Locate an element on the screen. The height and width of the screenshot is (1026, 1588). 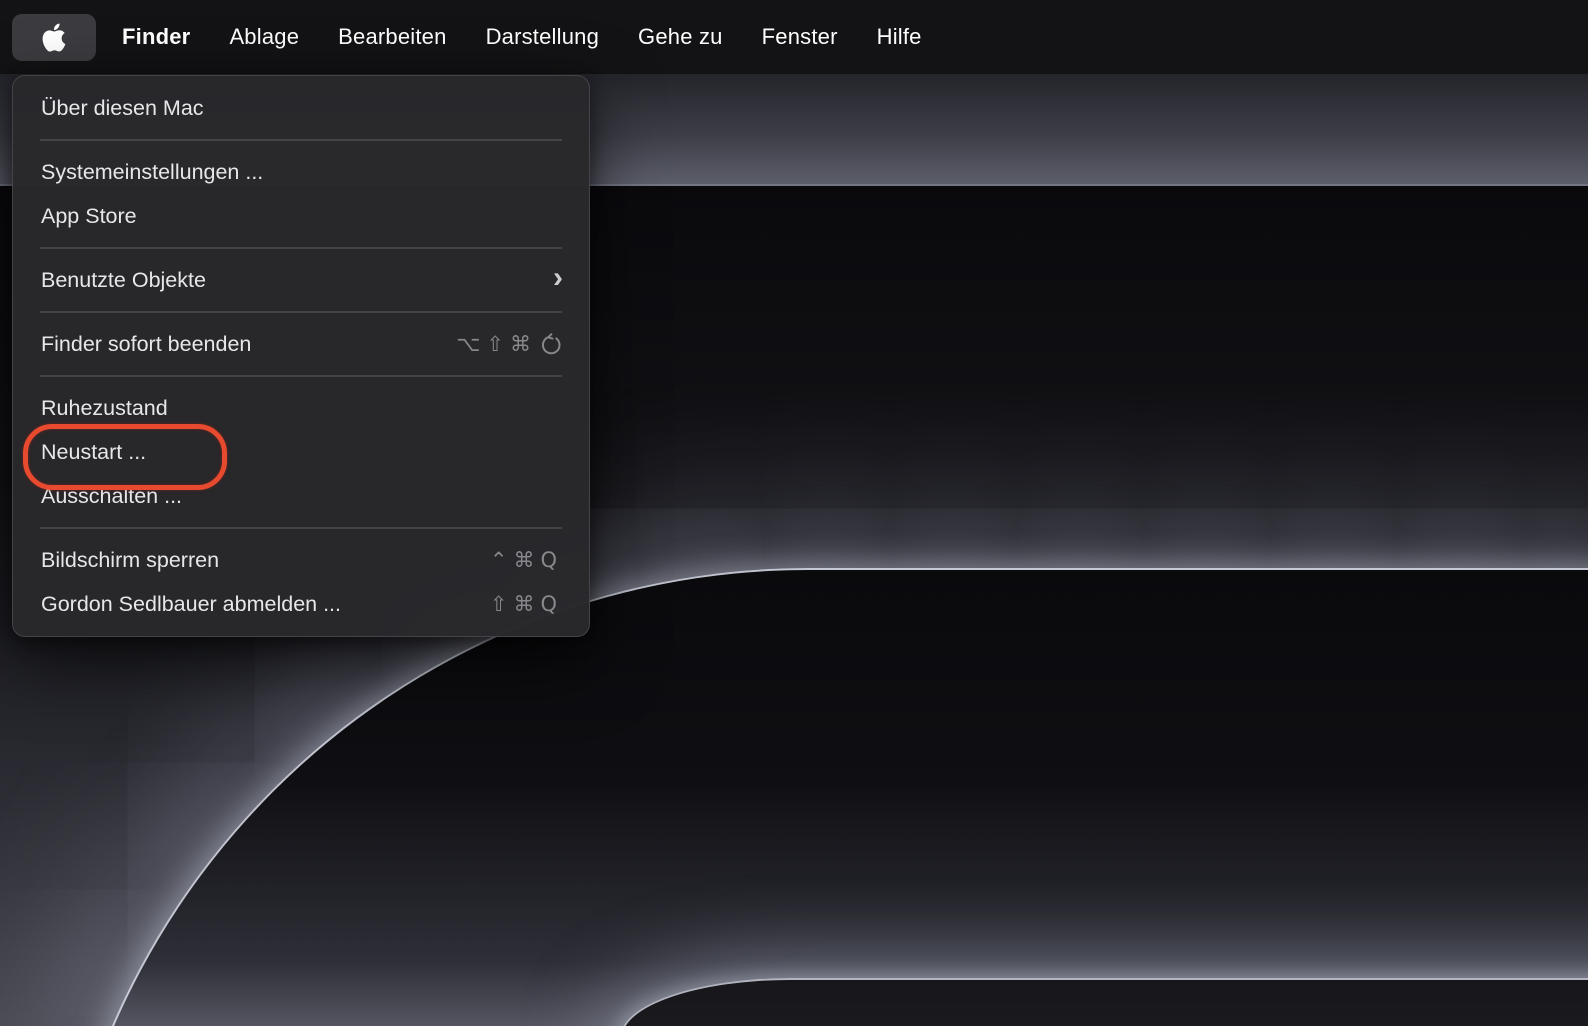
shortcut-keys: ⇧⌘Q is located at coordinates (526, 604).